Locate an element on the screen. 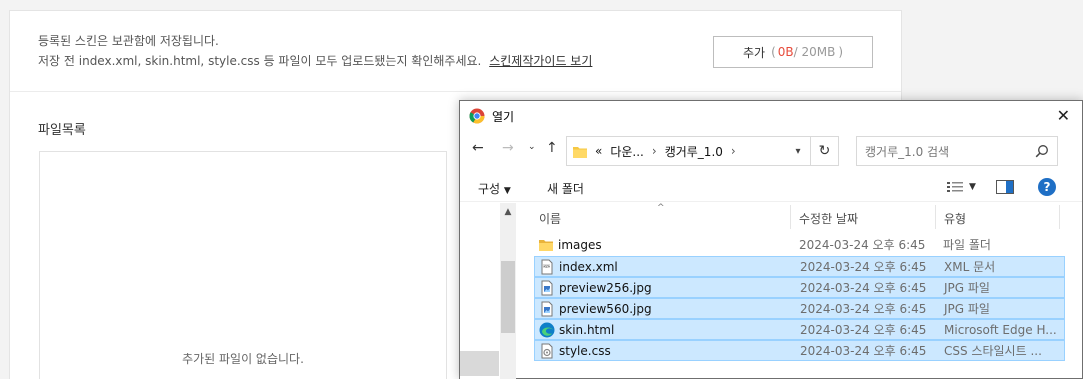  nav-pane-selected-item is located at coordinates (479, 363).